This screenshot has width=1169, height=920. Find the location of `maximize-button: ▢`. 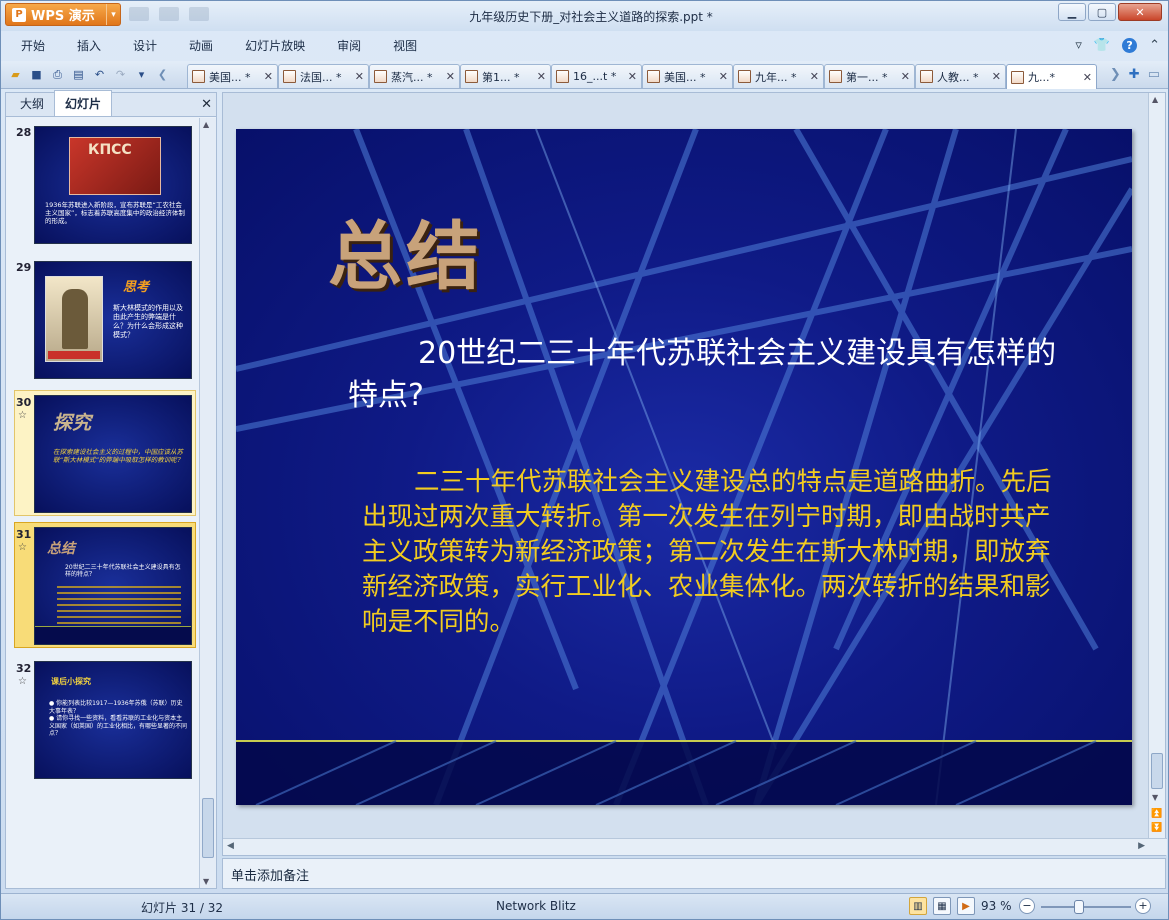

maximize-button: ▢ is located at coordinates (1102, 12).